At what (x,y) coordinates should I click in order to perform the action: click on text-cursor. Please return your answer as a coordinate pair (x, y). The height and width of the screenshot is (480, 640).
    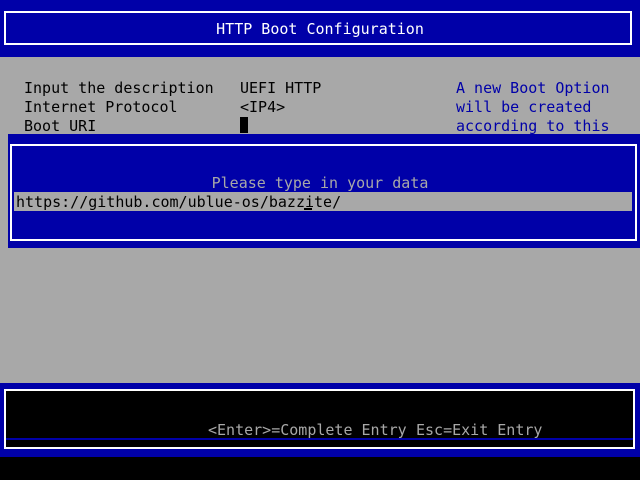
    Looking at the image, I should click on (308, 209).